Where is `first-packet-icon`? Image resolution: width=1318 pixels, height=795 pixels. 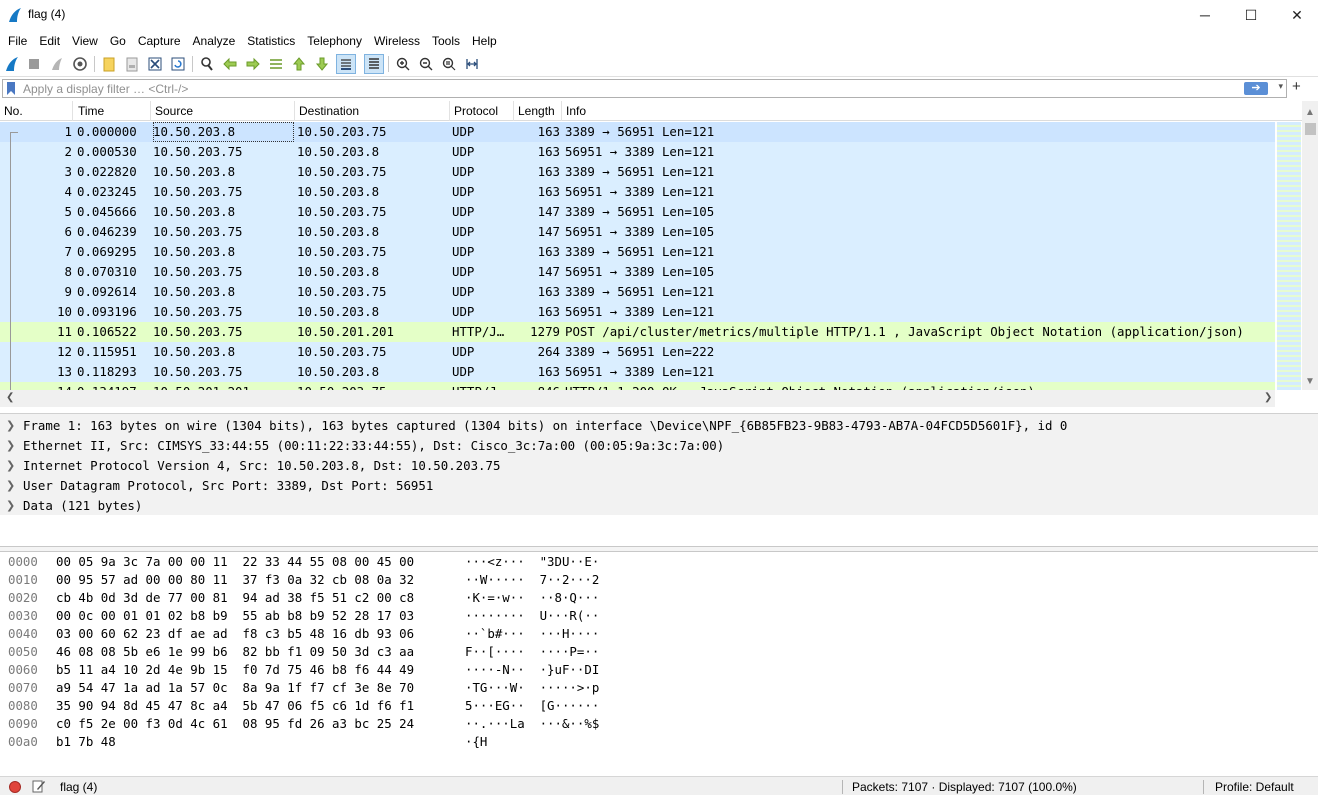
first-packet-icon is located at coordinates (299, 64).